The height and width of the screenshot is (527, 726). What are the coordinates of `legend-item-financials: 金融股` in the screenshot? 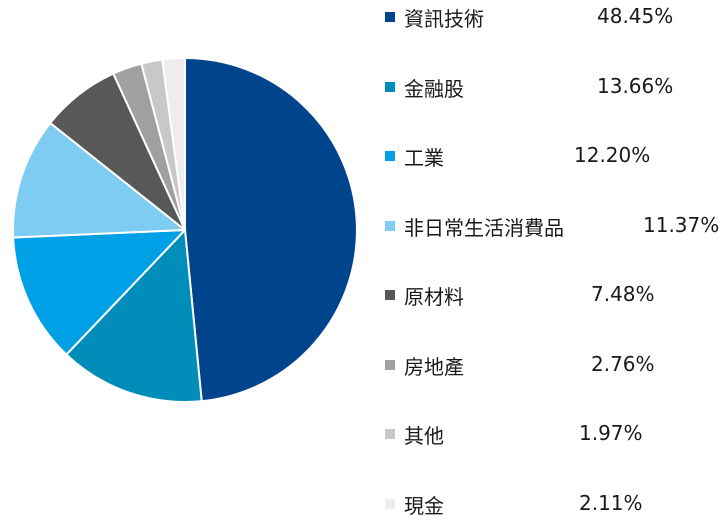 It's located at (424, 87).